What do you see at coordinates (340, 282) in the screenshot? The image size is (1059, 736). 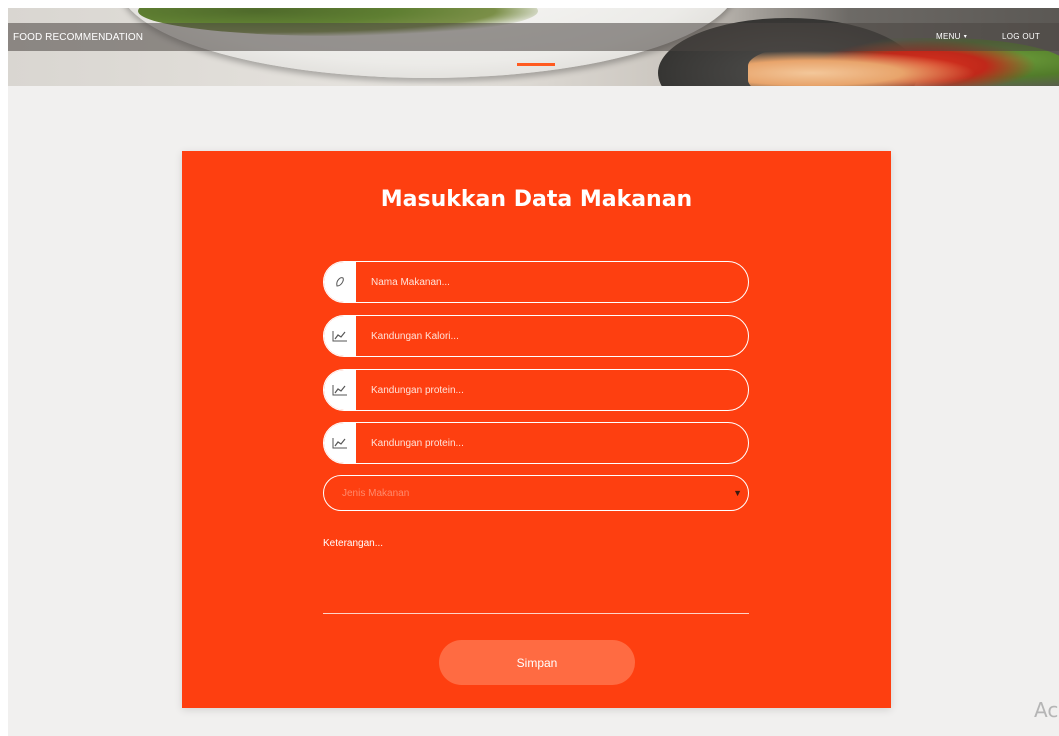 I see `food-icon` at bounding box center [340, 282].